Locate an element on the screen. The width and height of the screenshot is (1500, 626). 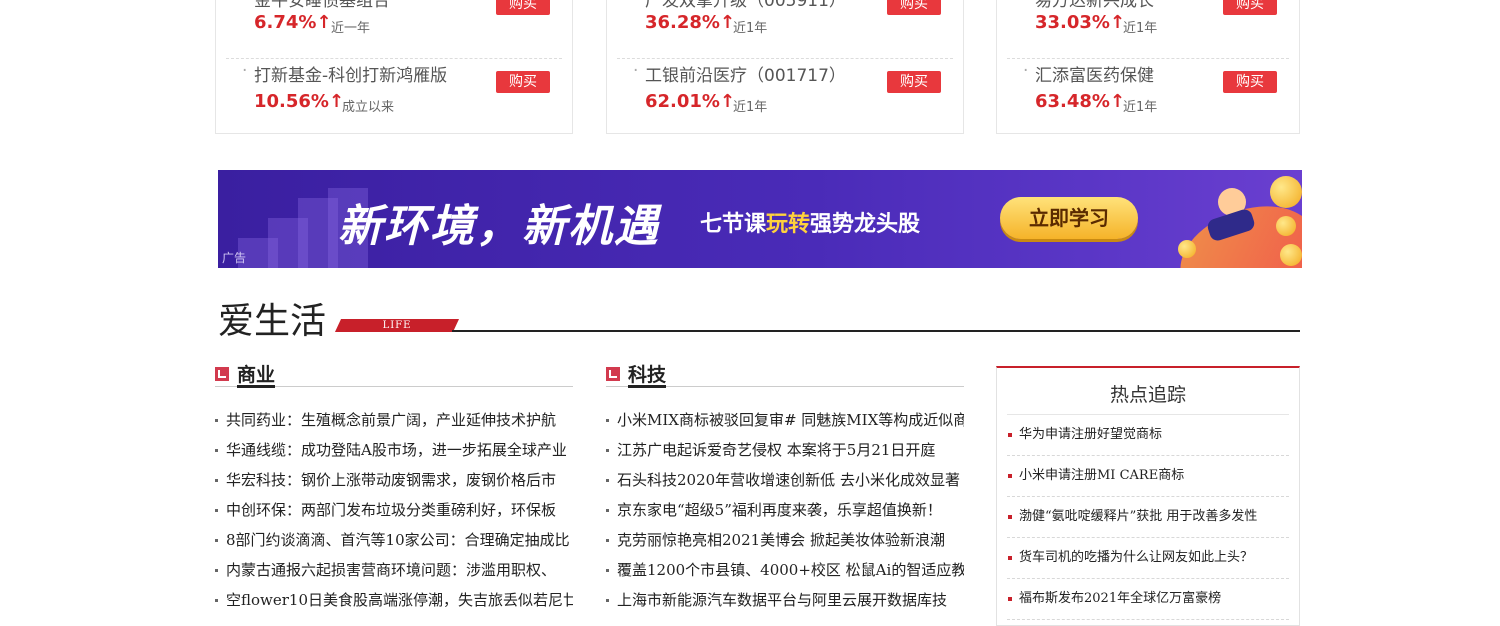
fund-name: 汇添富医药保健 is located at coordinates (1088, 73).